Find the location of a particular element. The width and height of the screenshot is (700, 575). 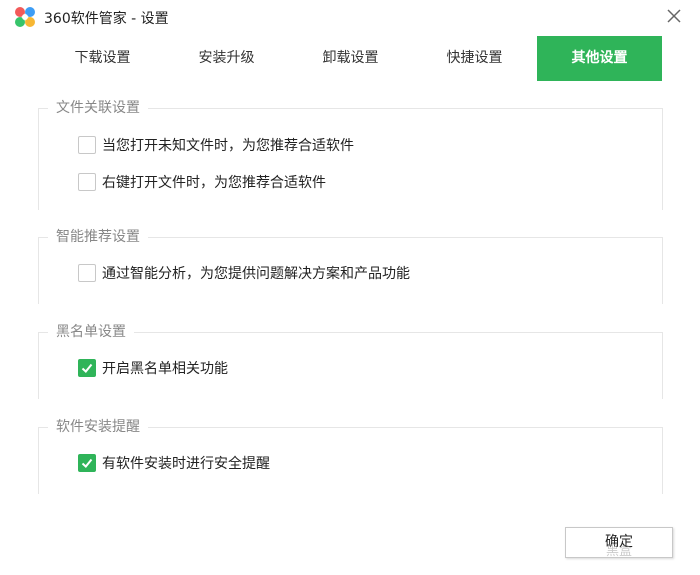

watermark: 黑盒 is located at coordinates (619, 551).